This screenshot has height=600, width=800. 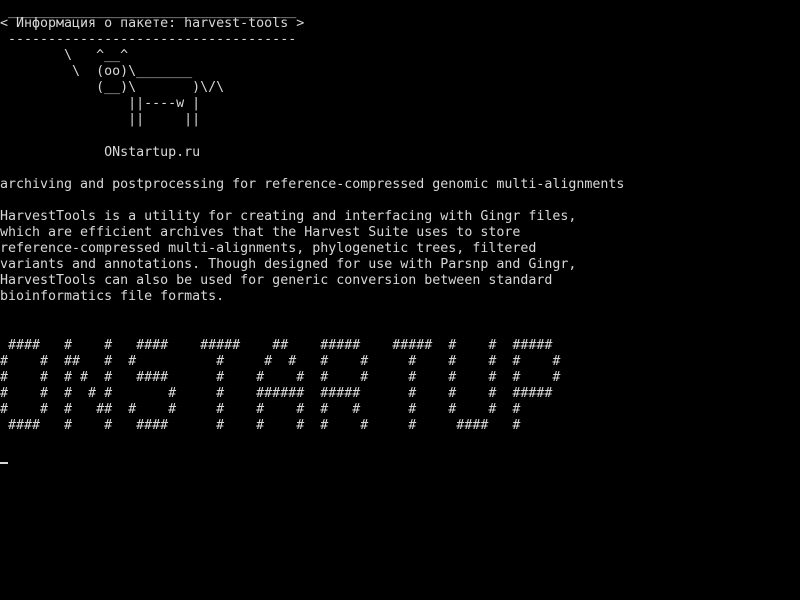 What do you see at coordinates (280, 361) in the screenshot?
I see `figlet-banner-line: # # ## # # # # # # # # # # # #` at bounding box center [280, 361].